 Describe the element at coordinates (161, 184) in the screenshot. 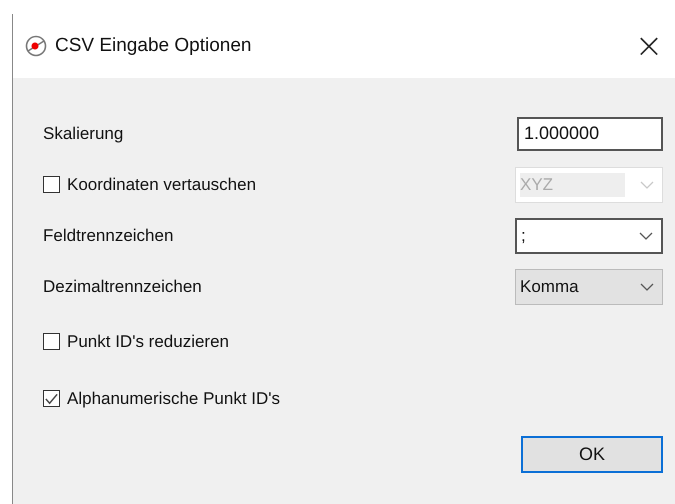

I see `field-label: Koordinaten vertauschen` at that location.